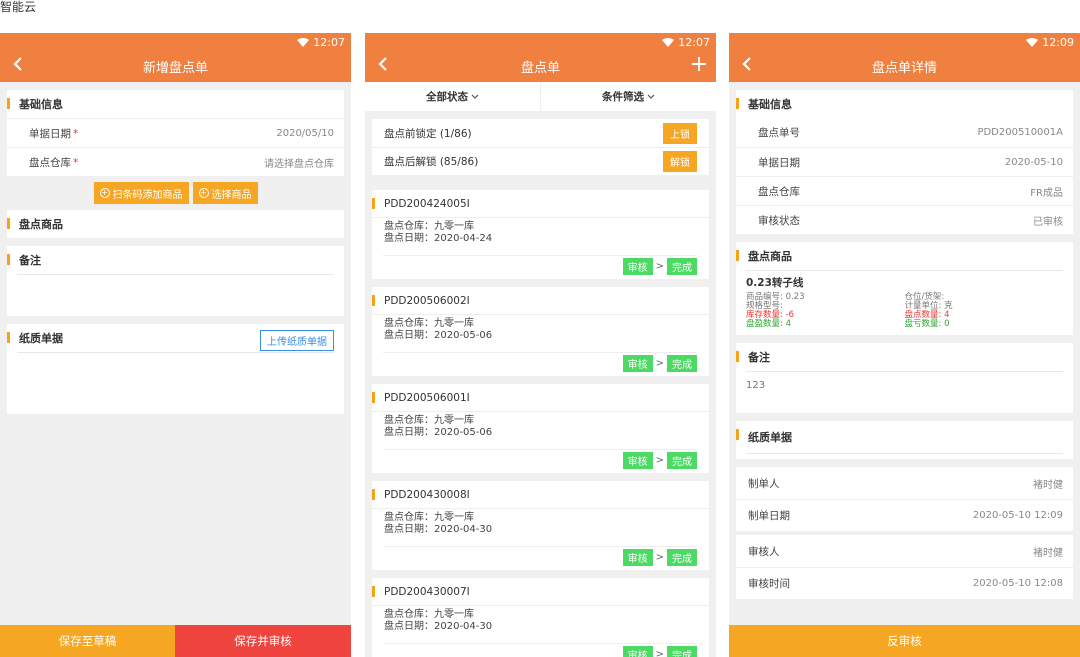  Describe the element at coordinates (1058, 42) in the screenshot. I see `status-time: 12:09` at that location.